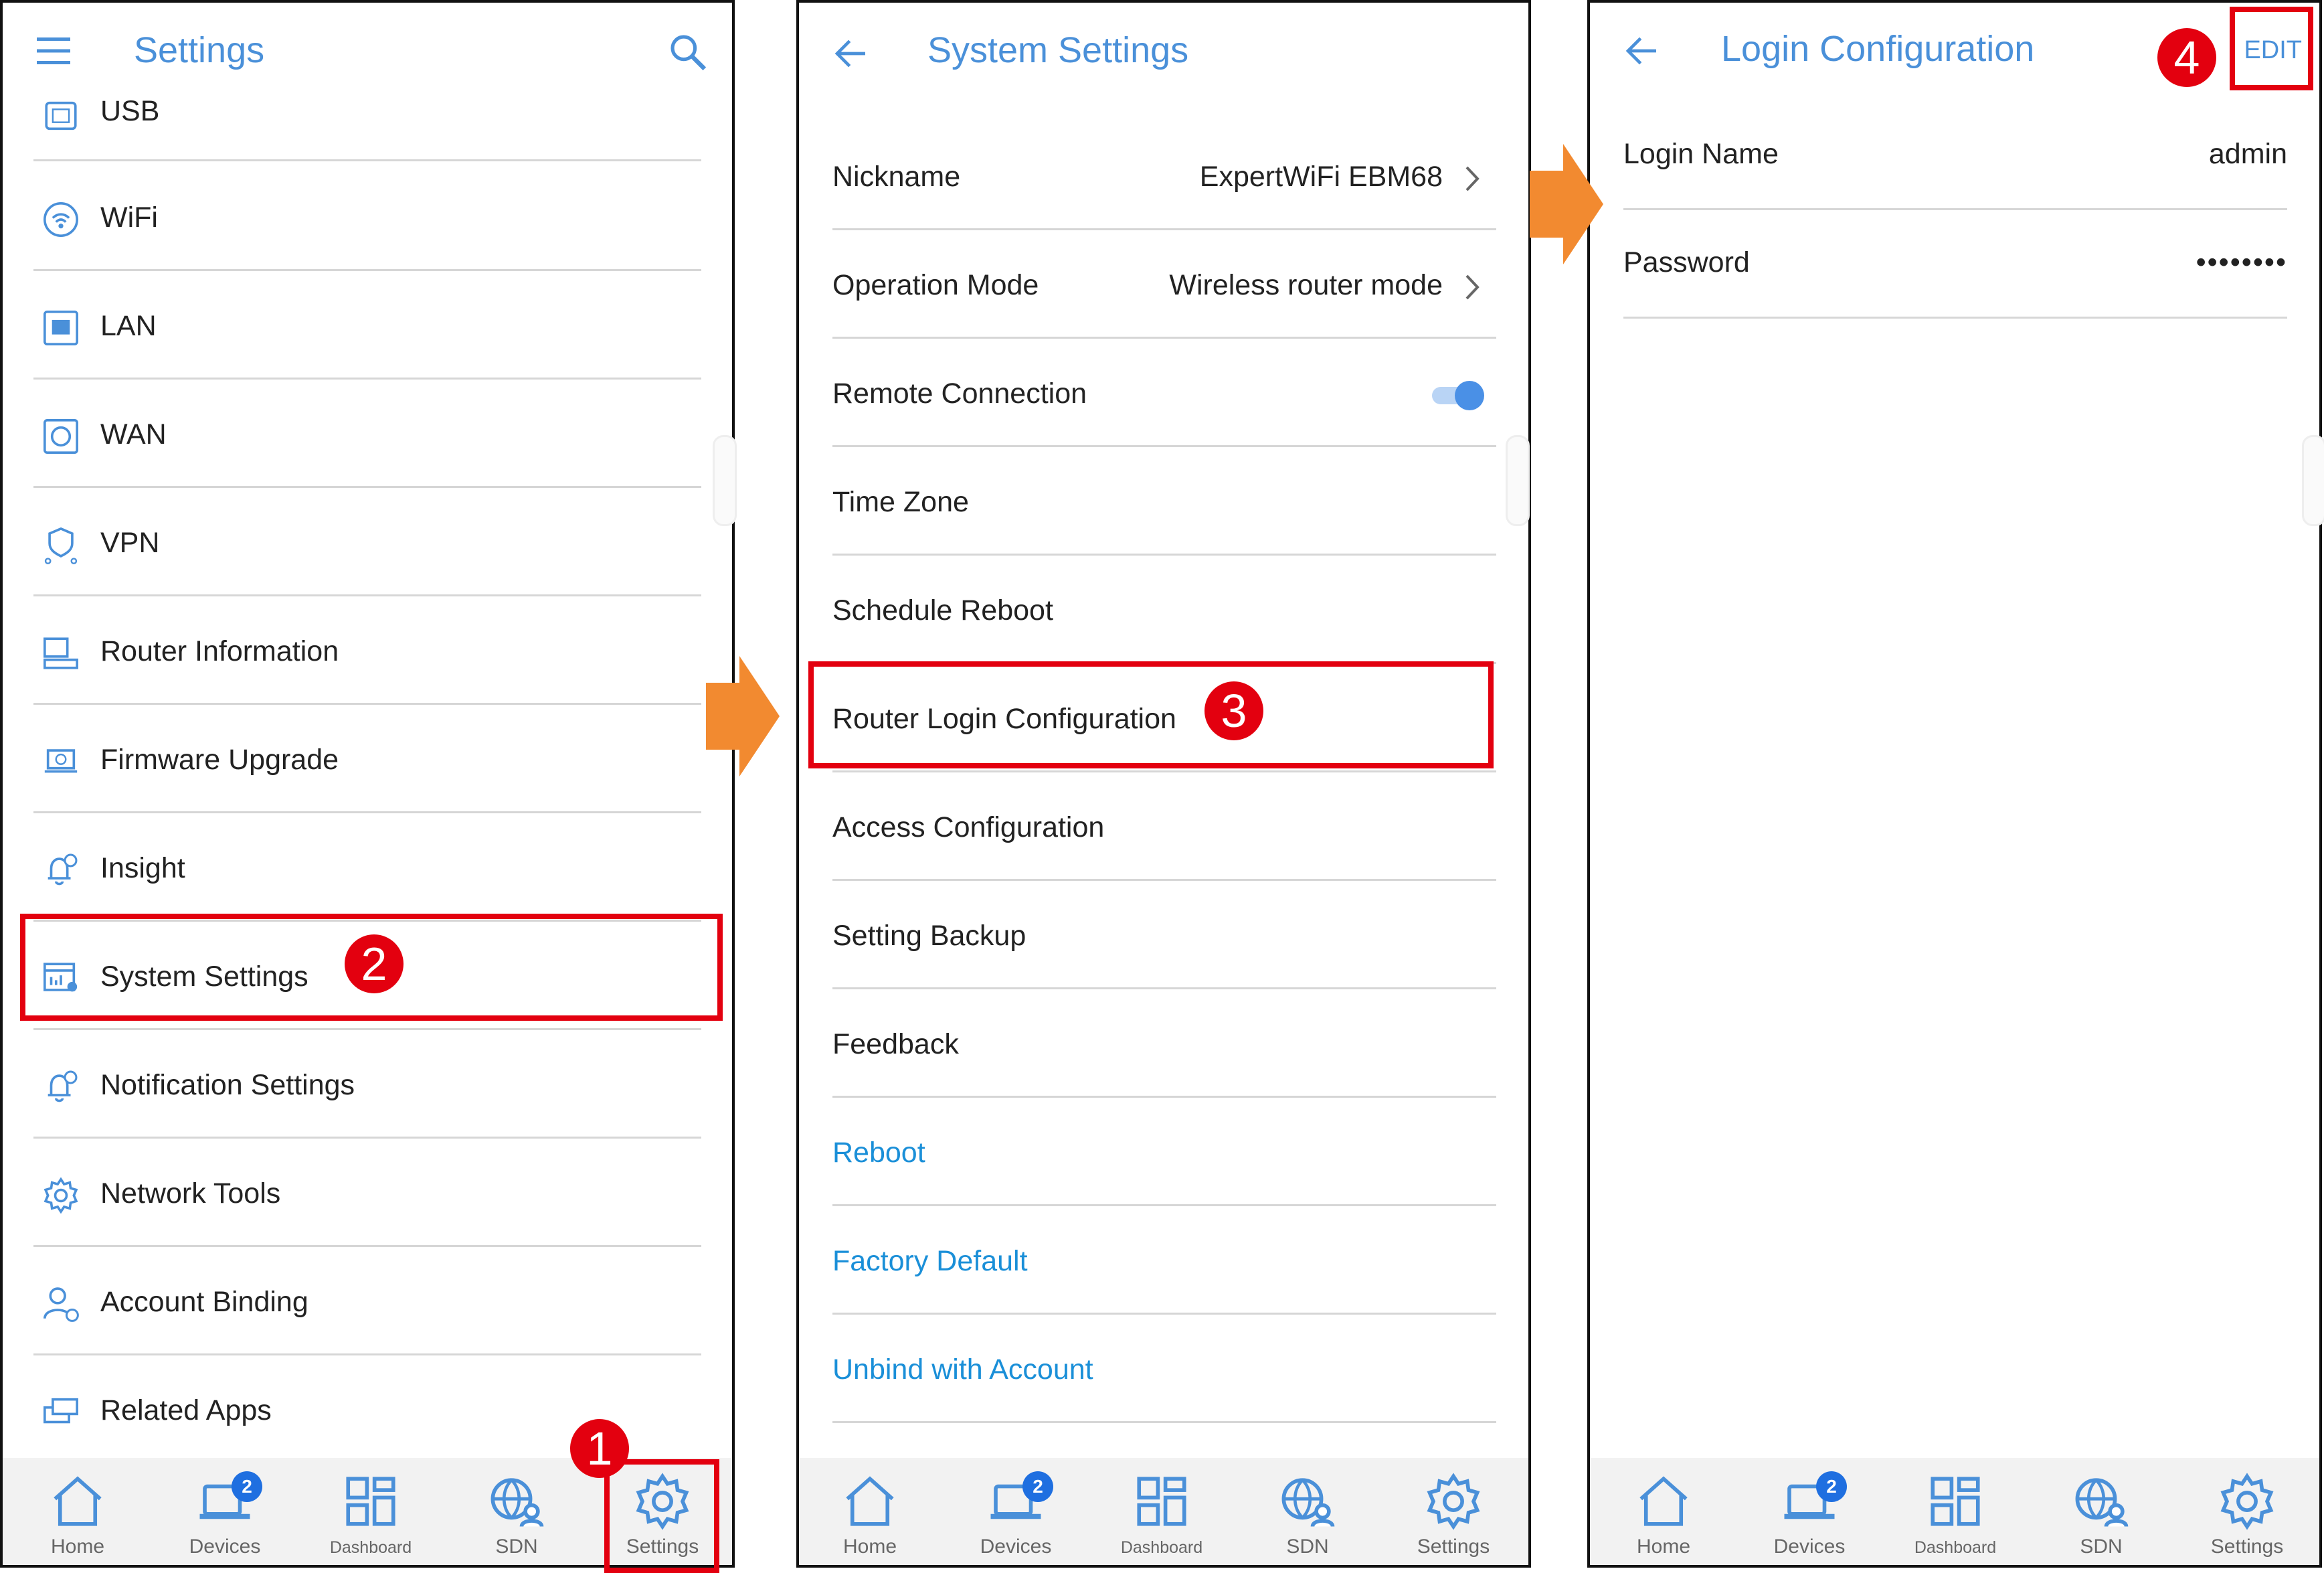  I want to click on settings-item-network-tools: Network Tools, so click(367, 1193).